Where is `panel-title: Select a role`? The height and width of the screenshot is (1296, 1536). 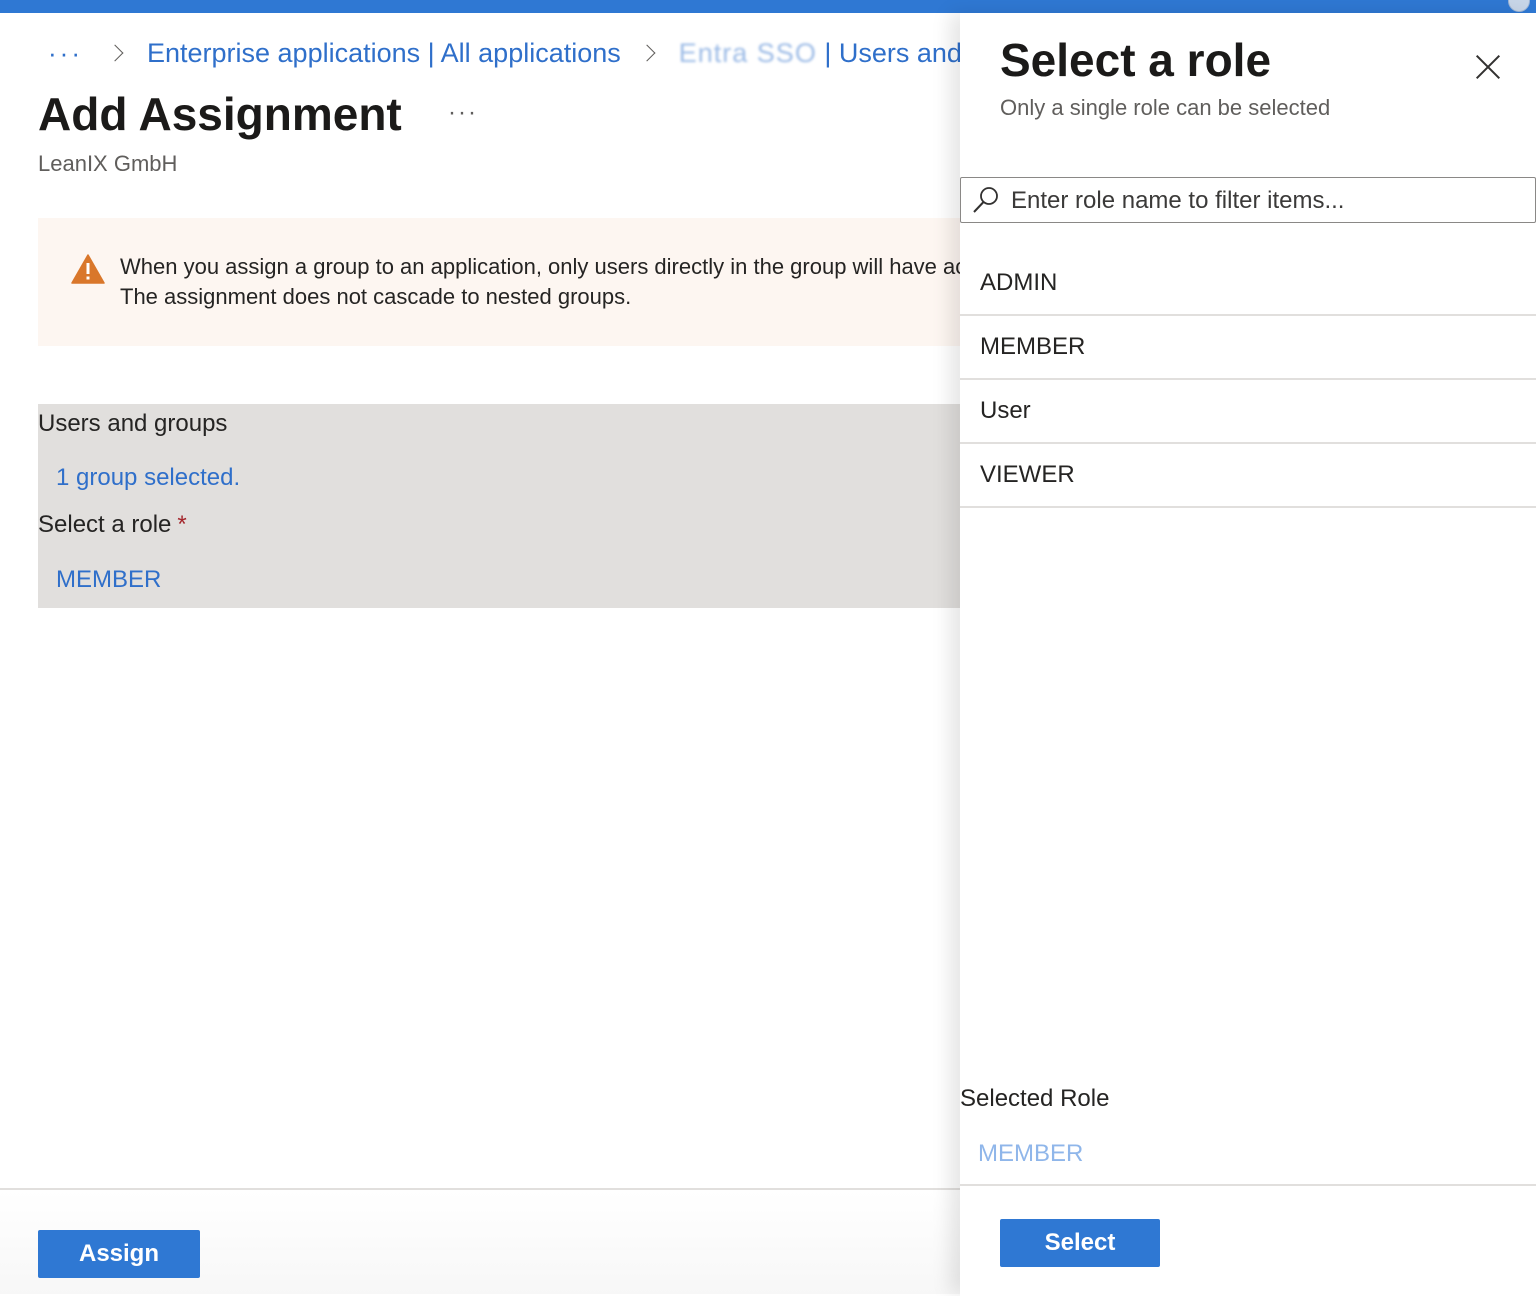 panel-title: Select a role is located at coordinates (1136, 60).